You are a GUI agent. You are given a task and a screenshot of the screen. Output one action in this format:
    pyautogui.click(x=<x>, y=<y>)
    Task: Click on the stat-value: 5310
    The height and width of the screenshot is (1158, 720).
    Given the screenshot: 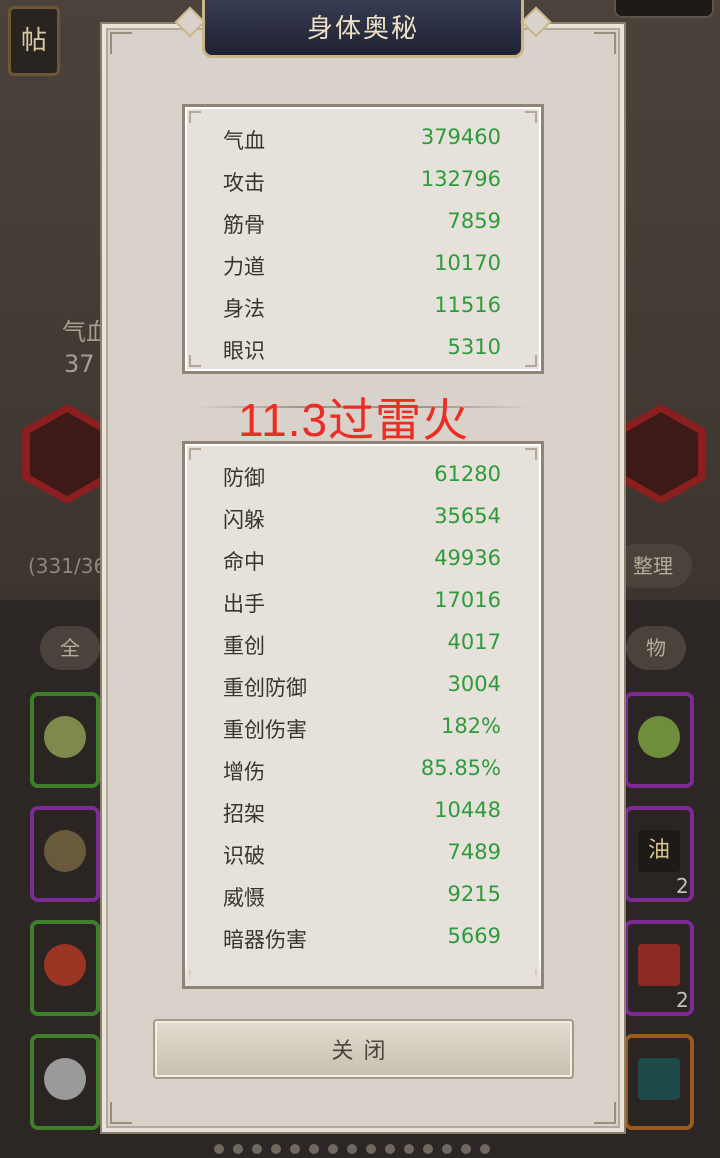 What is the action you would take?
    pyautogui.click(x=474, y=347)
    